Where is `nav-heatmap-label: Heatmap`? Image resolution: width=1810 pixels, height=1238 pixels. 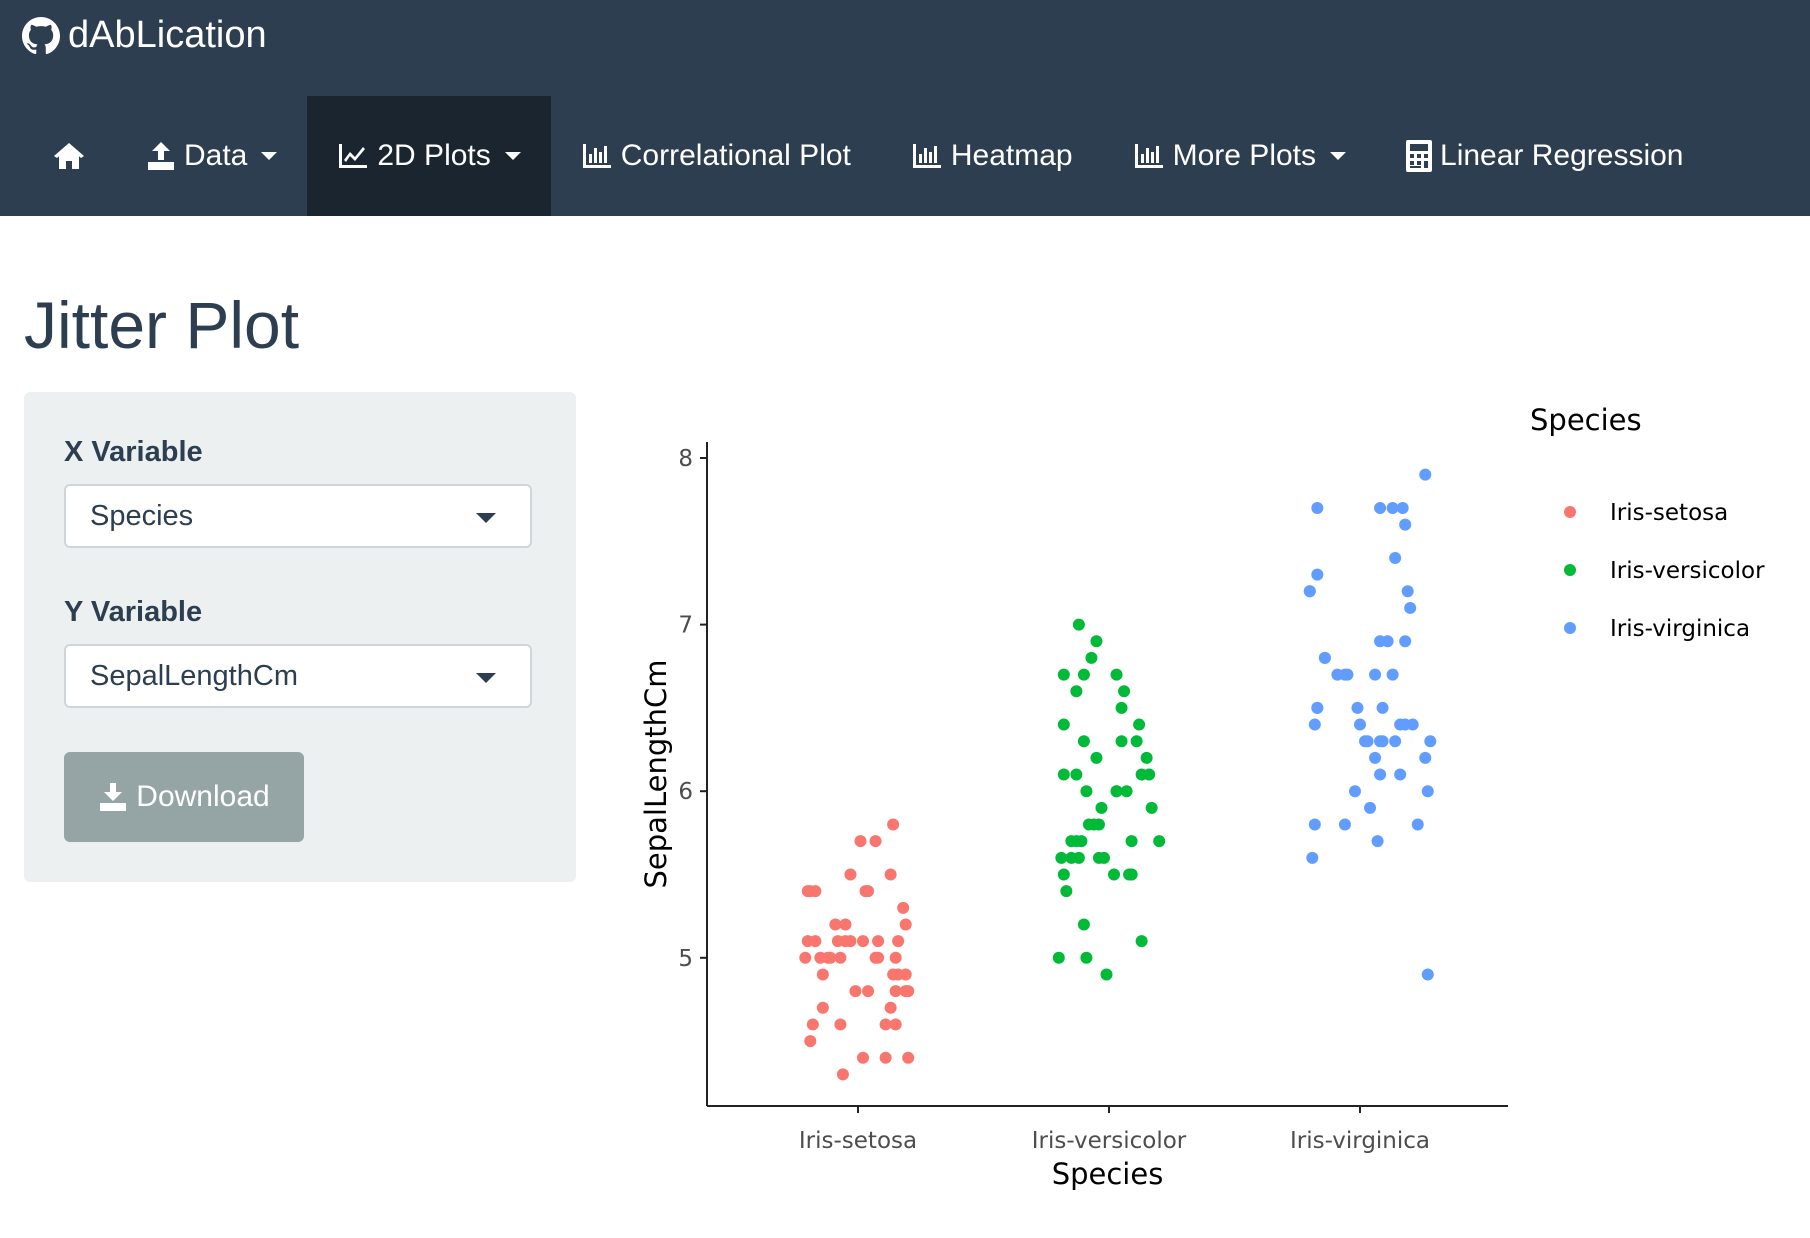 nav-heatmap-label: Heatmap is located at coordinates (1011, 155).